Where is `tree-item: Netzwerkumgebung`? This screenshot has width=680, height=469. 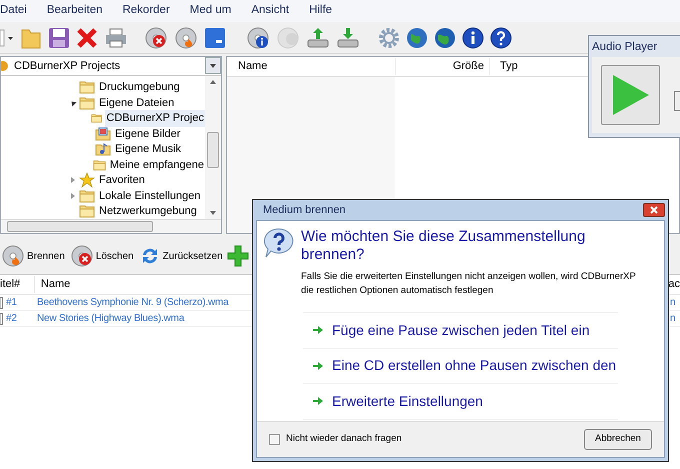 tree-item: Netzwerkumgebung is located at coordinates (148, 211).